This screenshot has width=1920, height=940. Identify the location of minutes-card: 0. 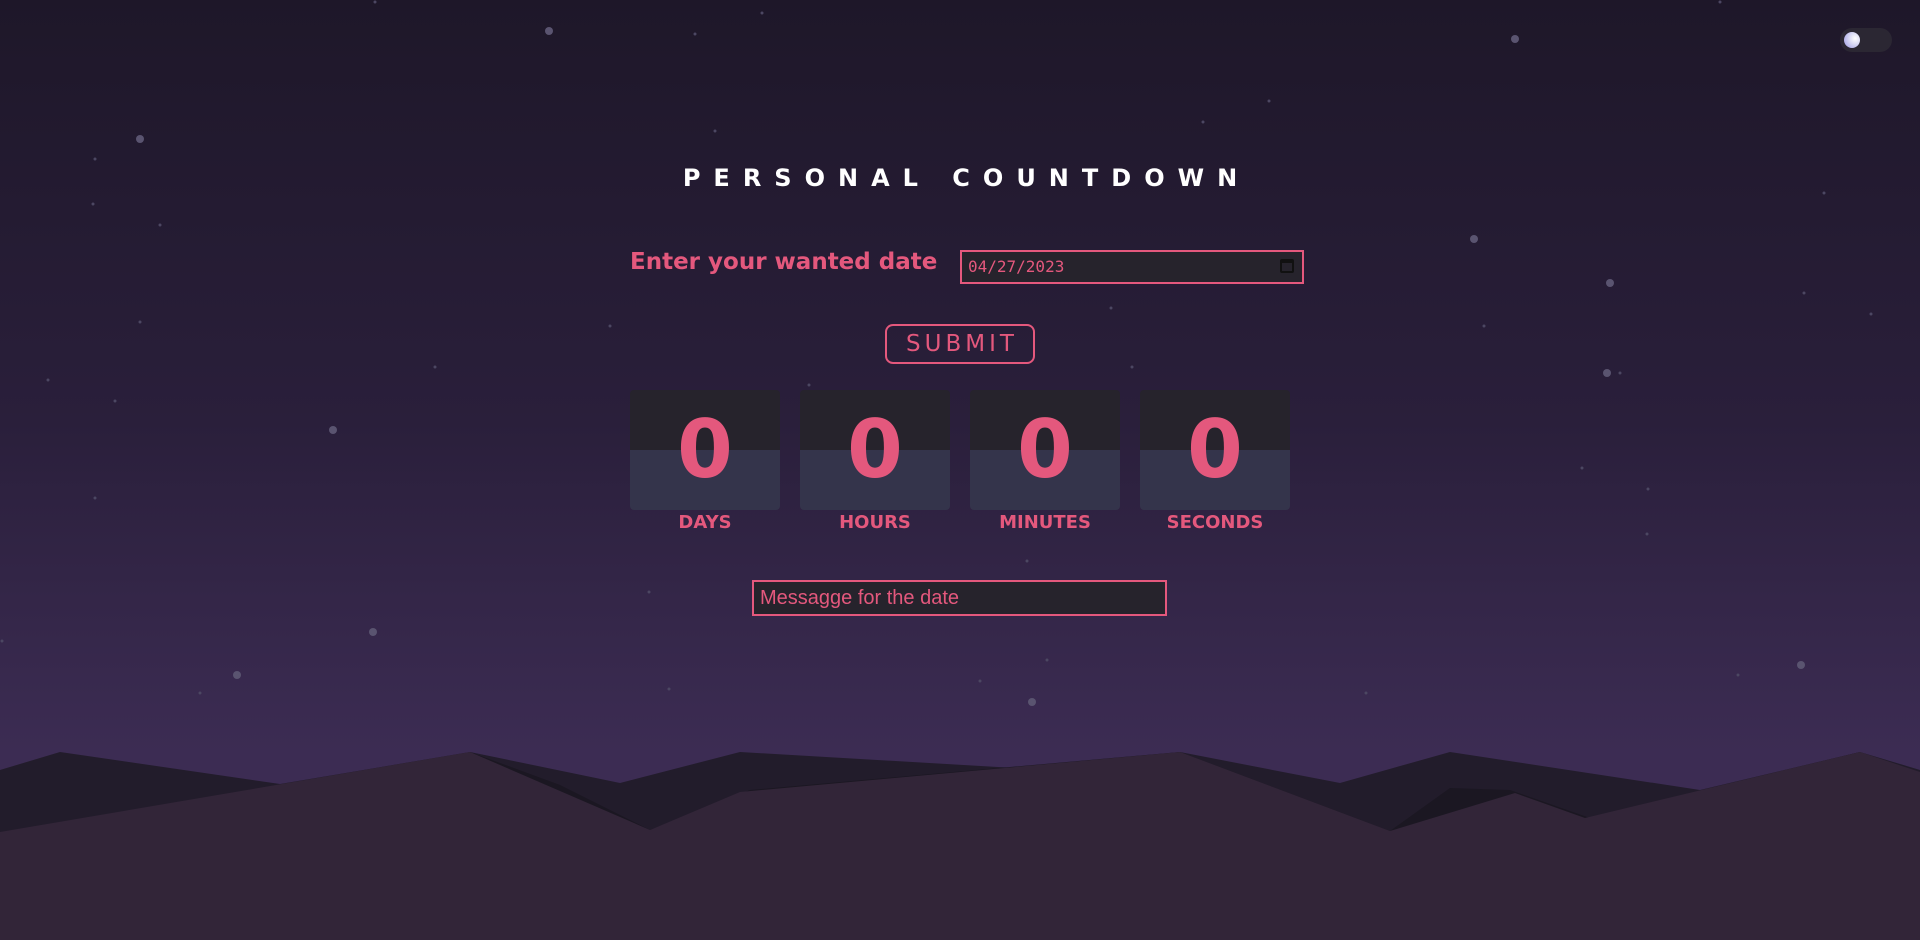
(1045, 450).